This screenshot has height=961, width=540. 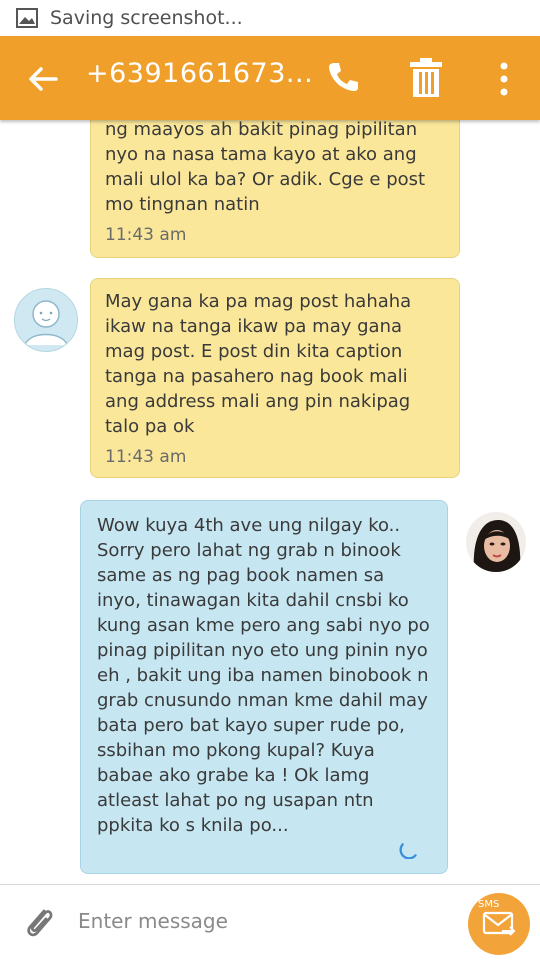 I want to click on trash-icon, so click(x=426, y=78).